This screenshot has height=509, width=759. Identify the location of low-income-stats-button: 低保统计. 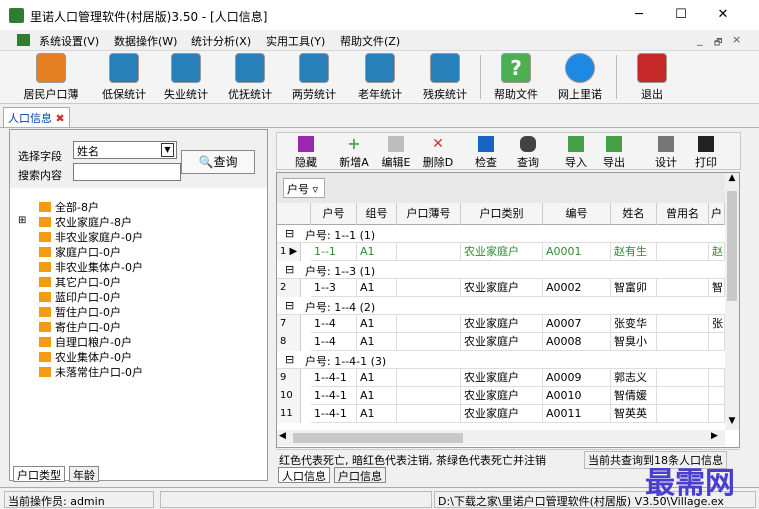
(124, 78).